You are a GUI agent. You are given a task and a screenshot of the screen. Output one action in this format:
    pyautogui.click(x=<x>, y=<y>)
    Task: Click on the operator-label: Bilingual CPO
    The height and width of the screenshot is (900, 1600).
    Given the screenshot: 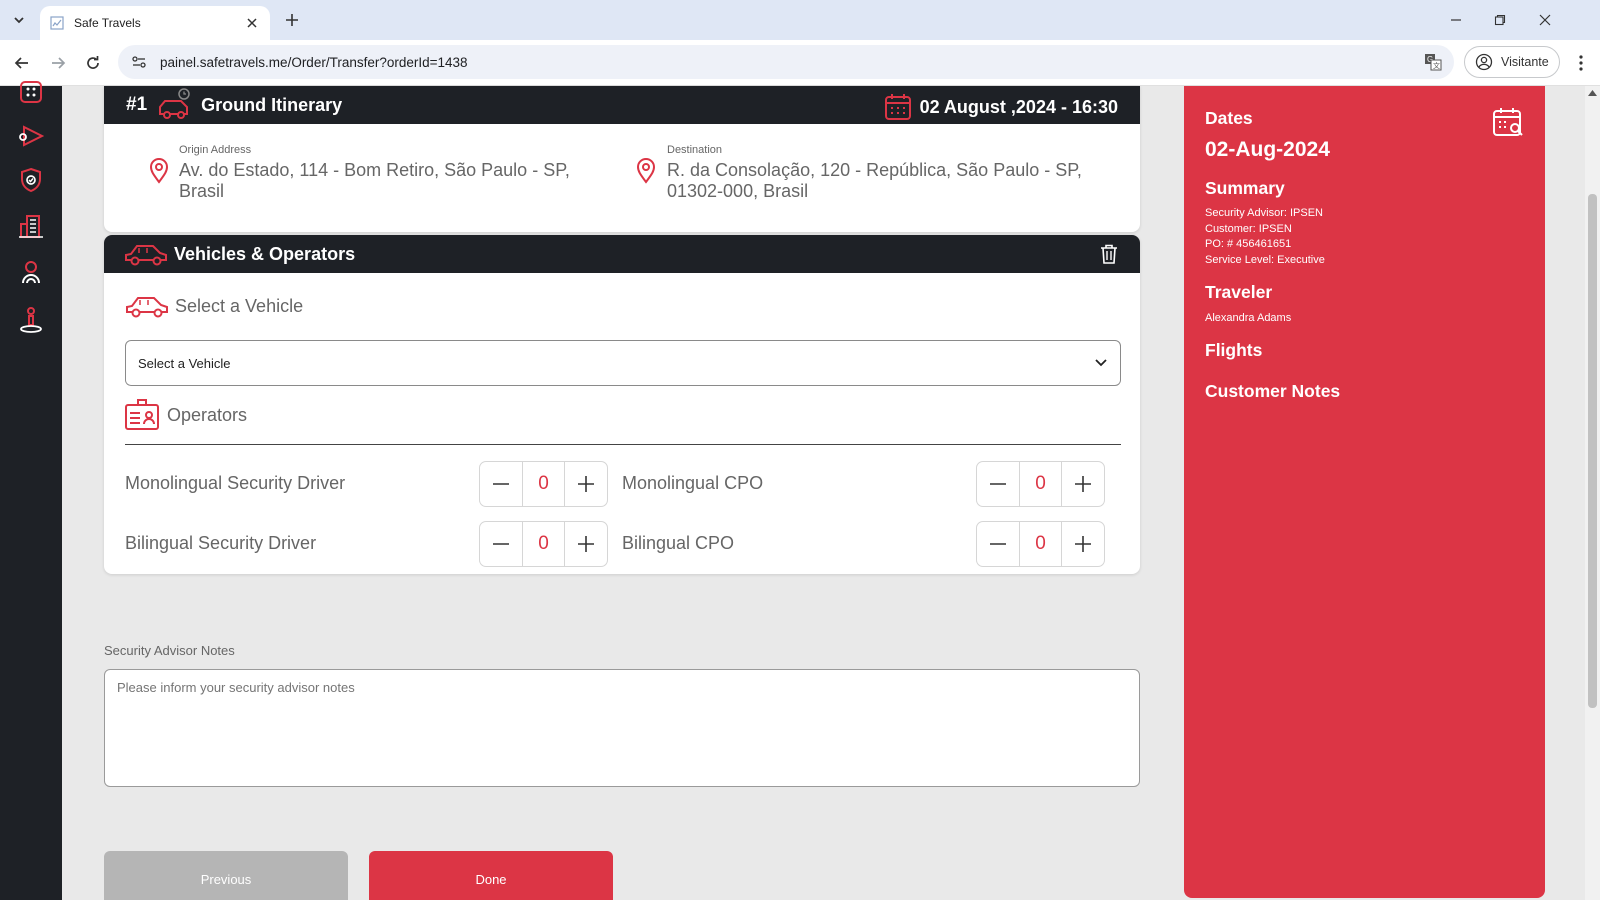 What is the action you would take?
    pyautogui.click(x=678, y=543)
    